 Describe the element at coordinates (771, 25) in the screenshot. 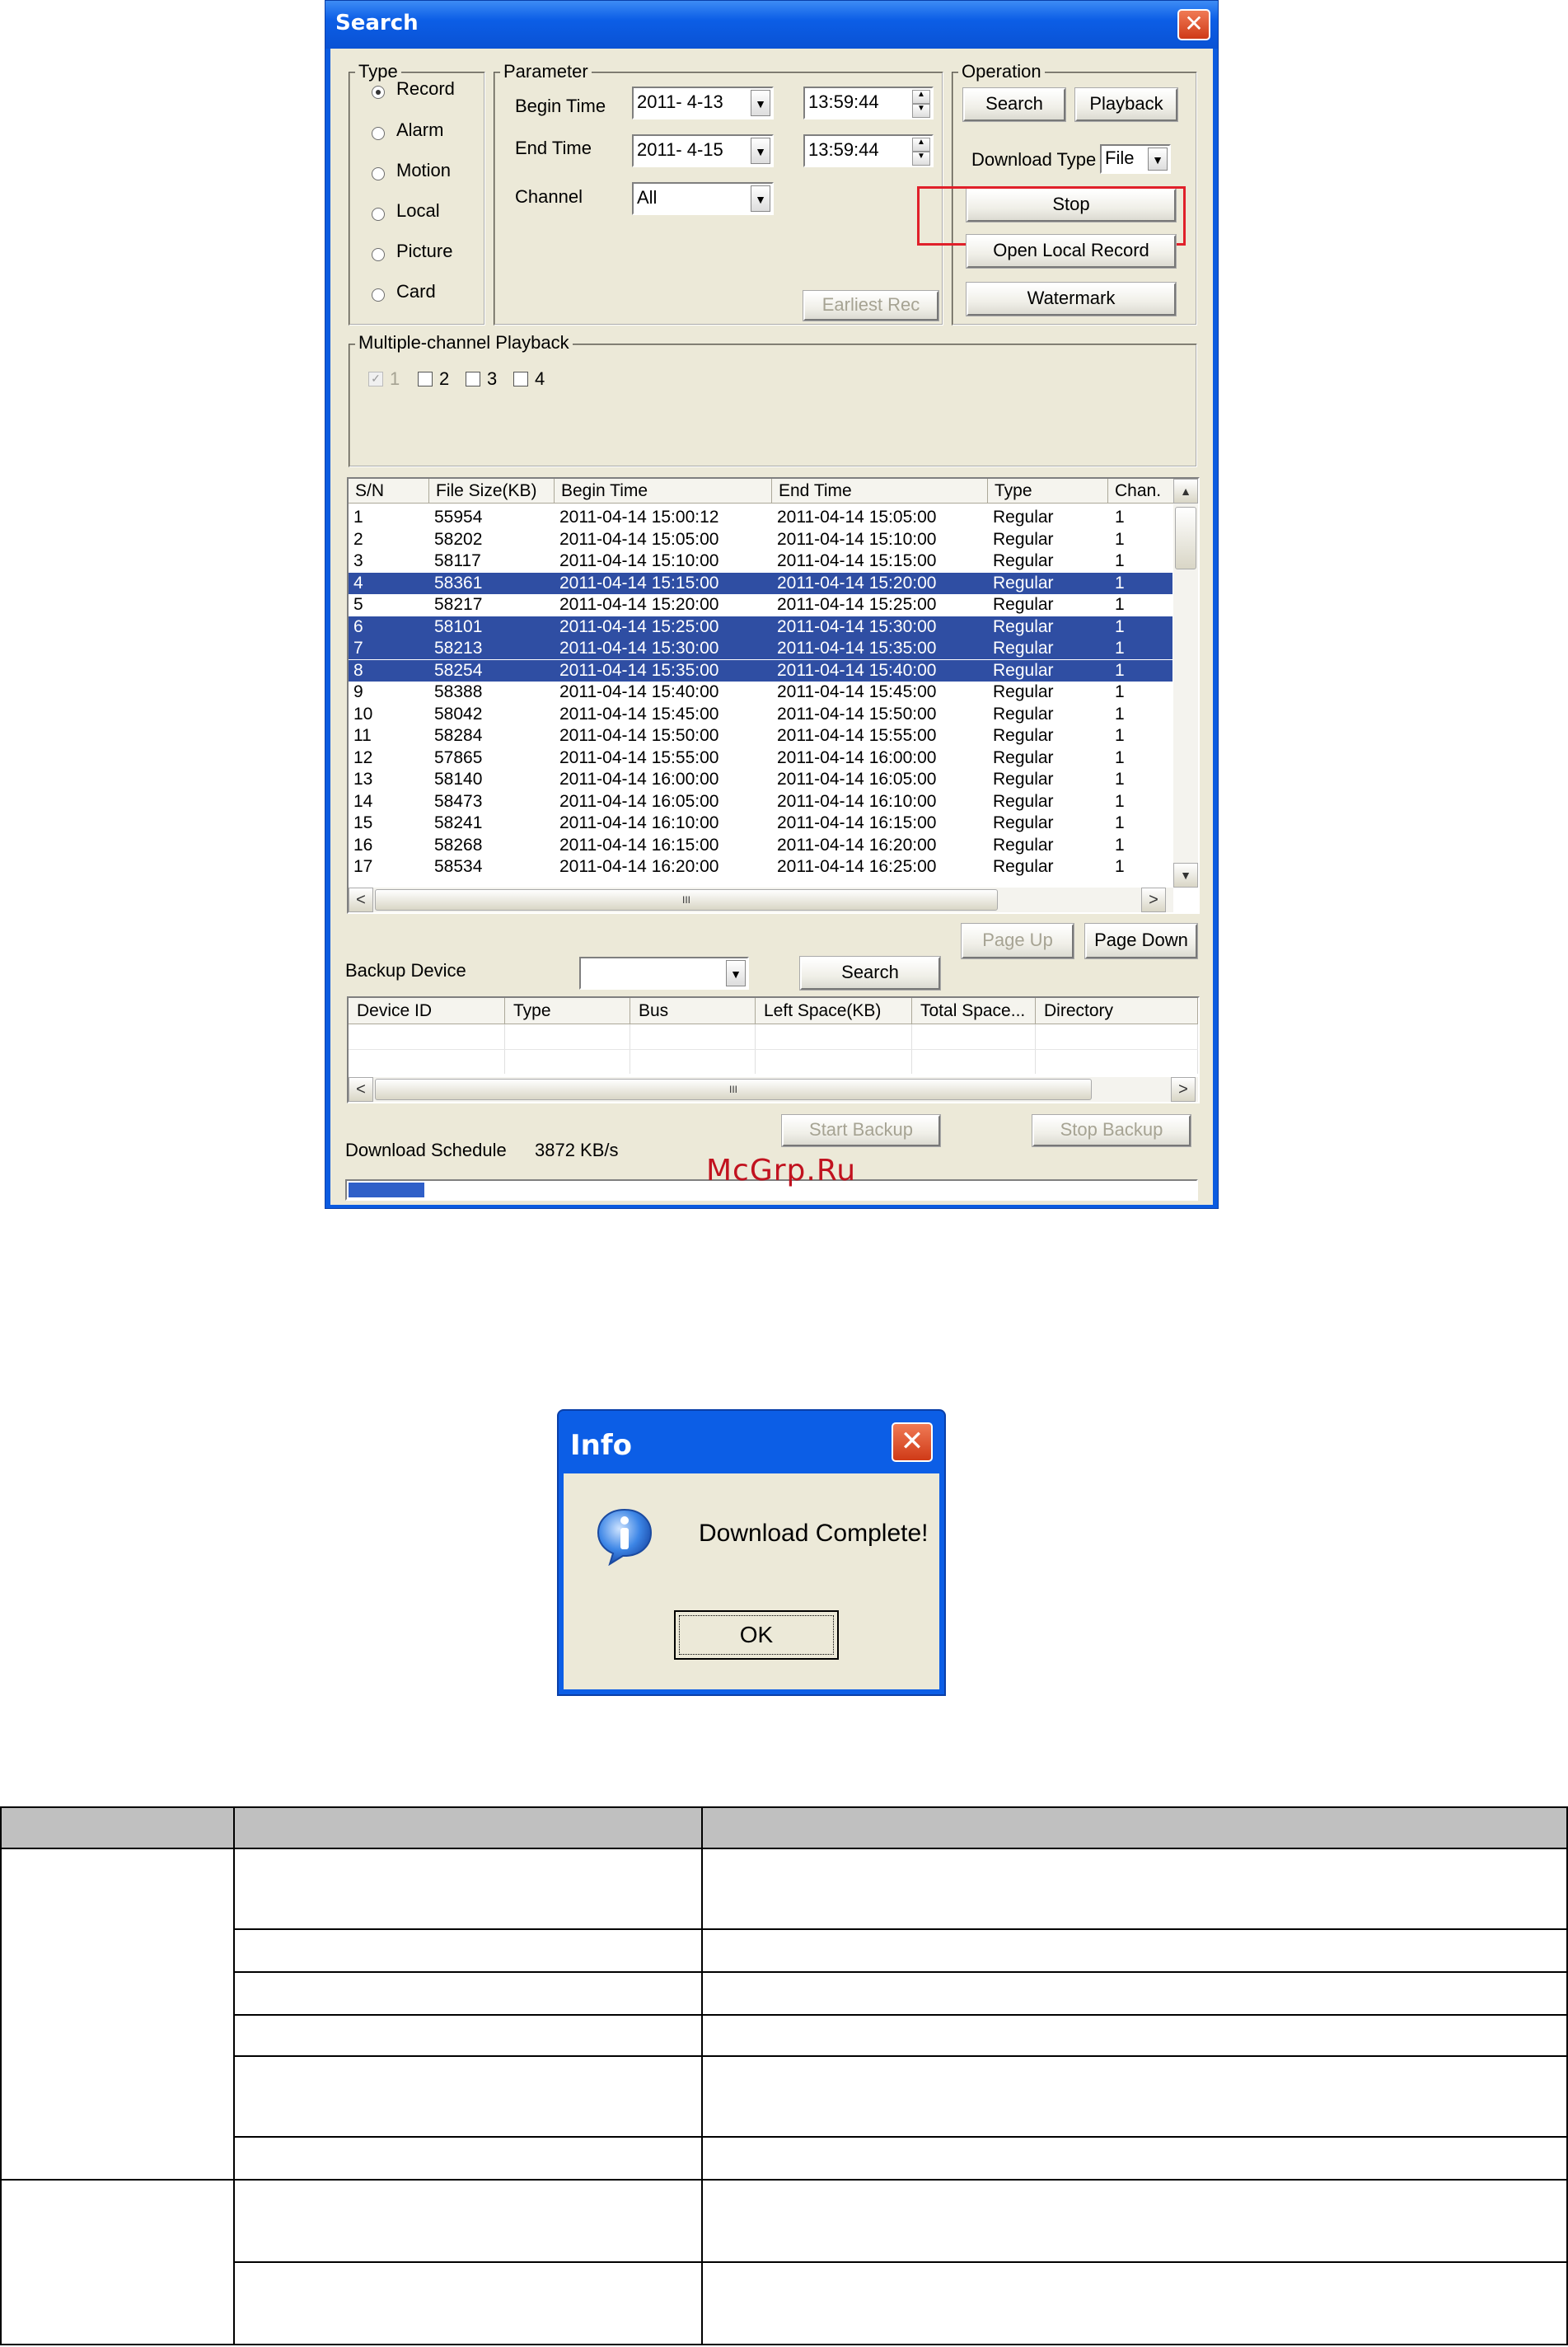

I see `title-bar: Search ✕` at that location.